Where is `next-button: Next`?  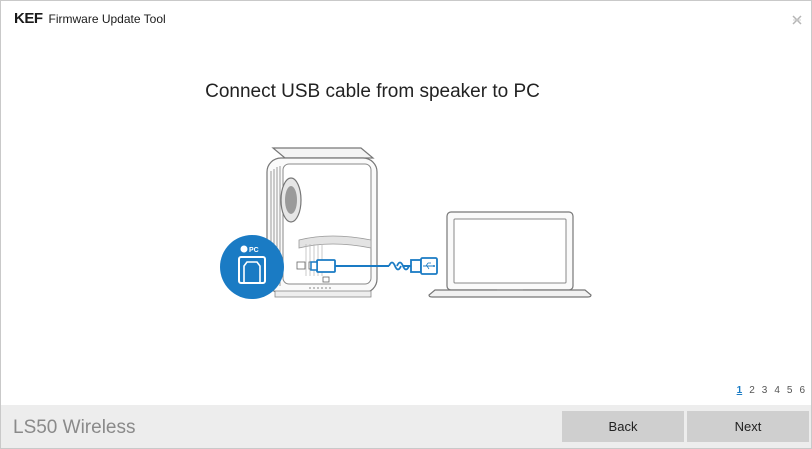 next-button: Next is located at coordinates (748, 426).